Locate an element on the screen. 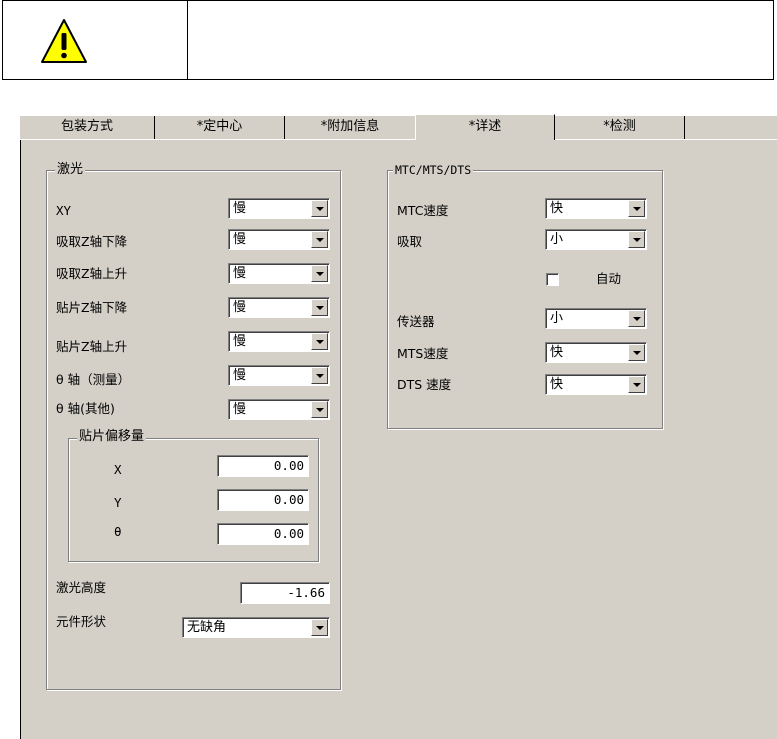 This screenshot has height=739, width=777. laser-height-field: -1.66 is located at coordinates (285, 593).